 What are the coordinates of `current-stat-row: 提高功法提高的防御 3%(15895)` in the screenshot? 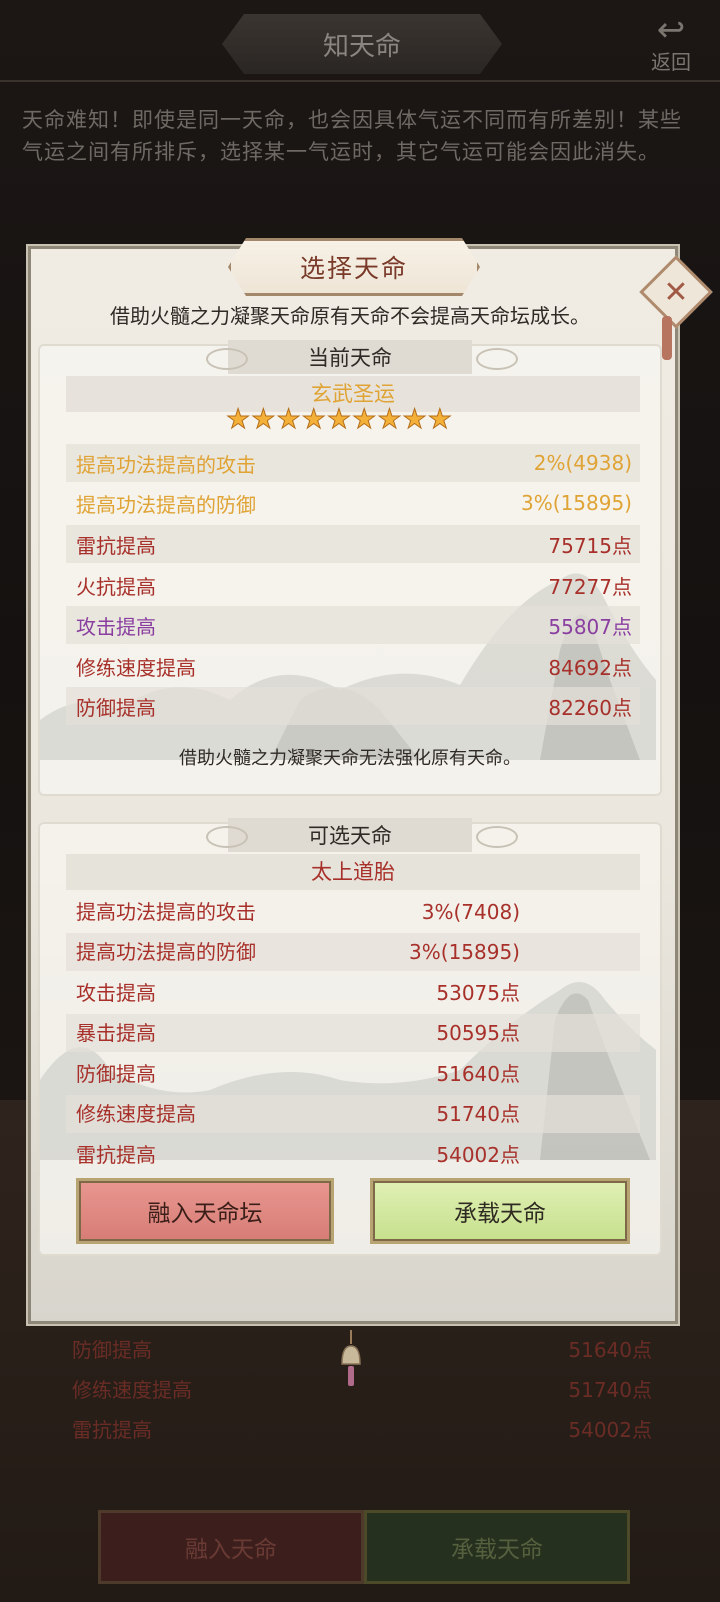 It's located at (353, 503).